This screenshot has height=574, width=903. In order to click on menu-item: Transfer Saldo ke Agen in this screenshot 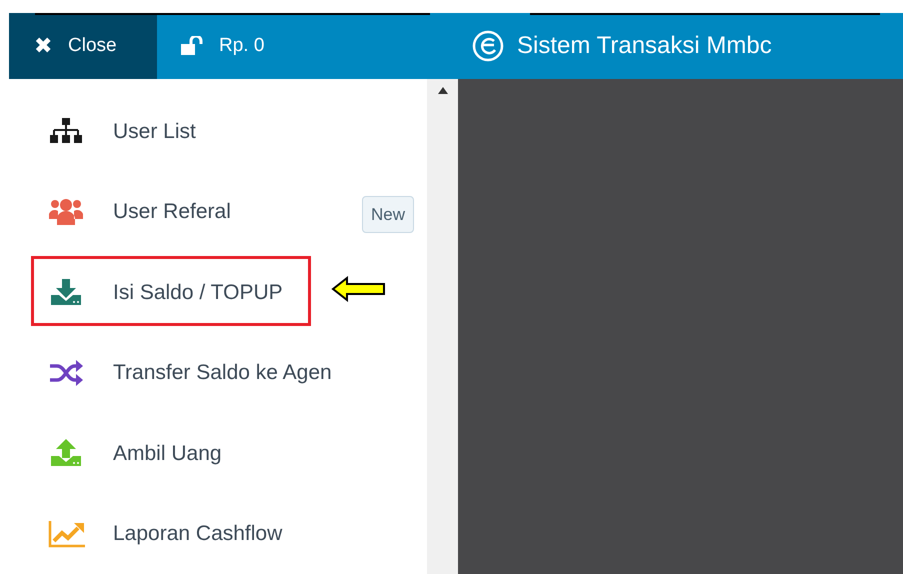, I will do `click(222, 372)`.